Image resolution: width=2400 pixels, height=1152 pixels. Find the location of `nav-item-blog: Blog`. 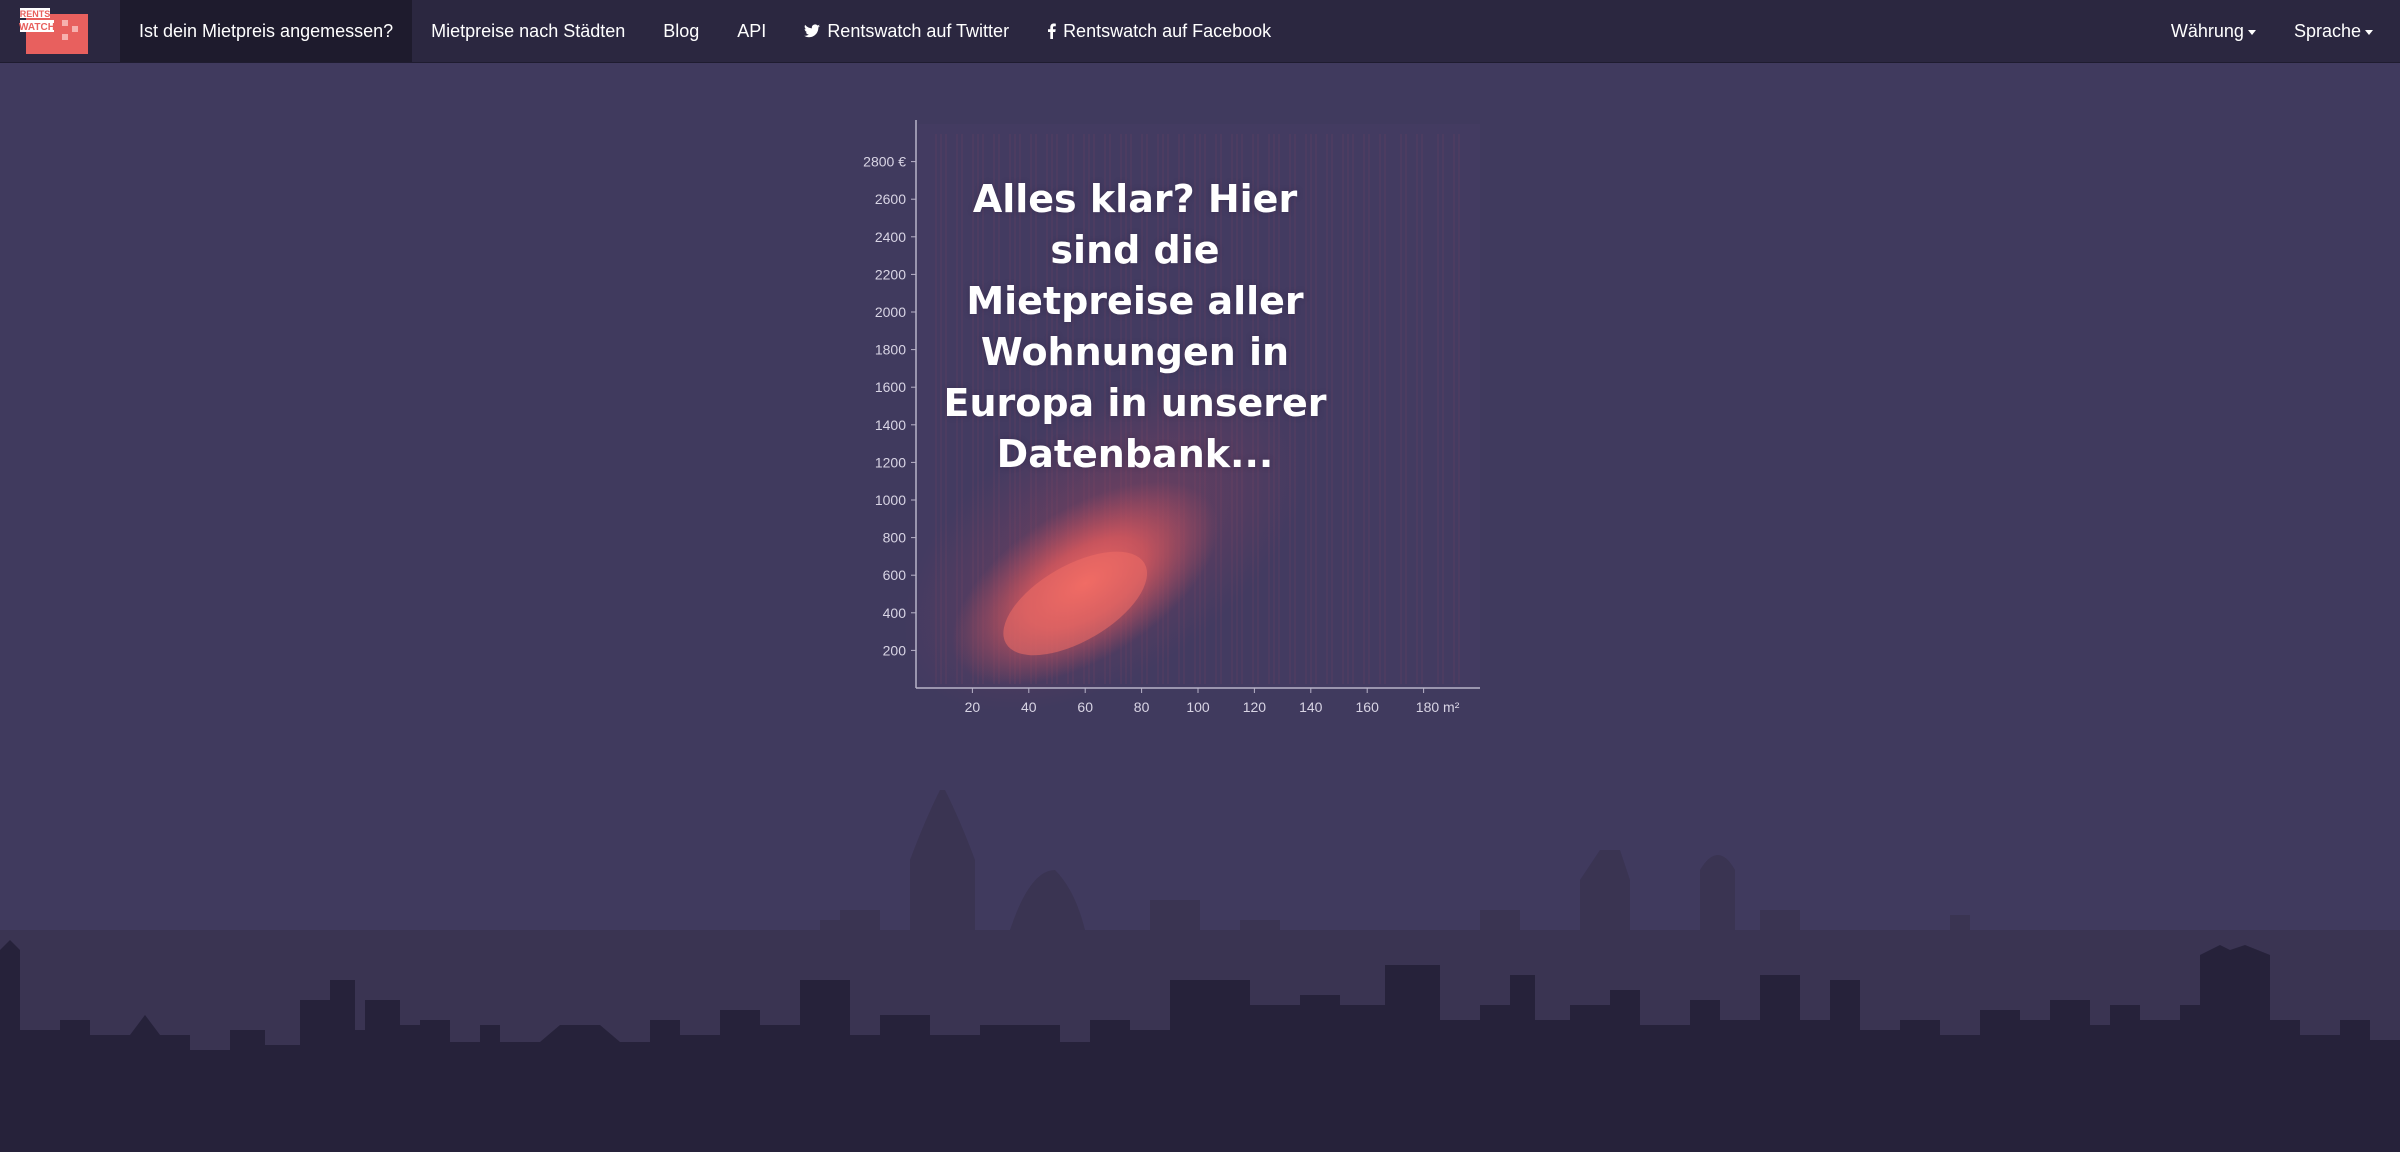

nav-item-blog: Blog is located at coordinates (681, 31).